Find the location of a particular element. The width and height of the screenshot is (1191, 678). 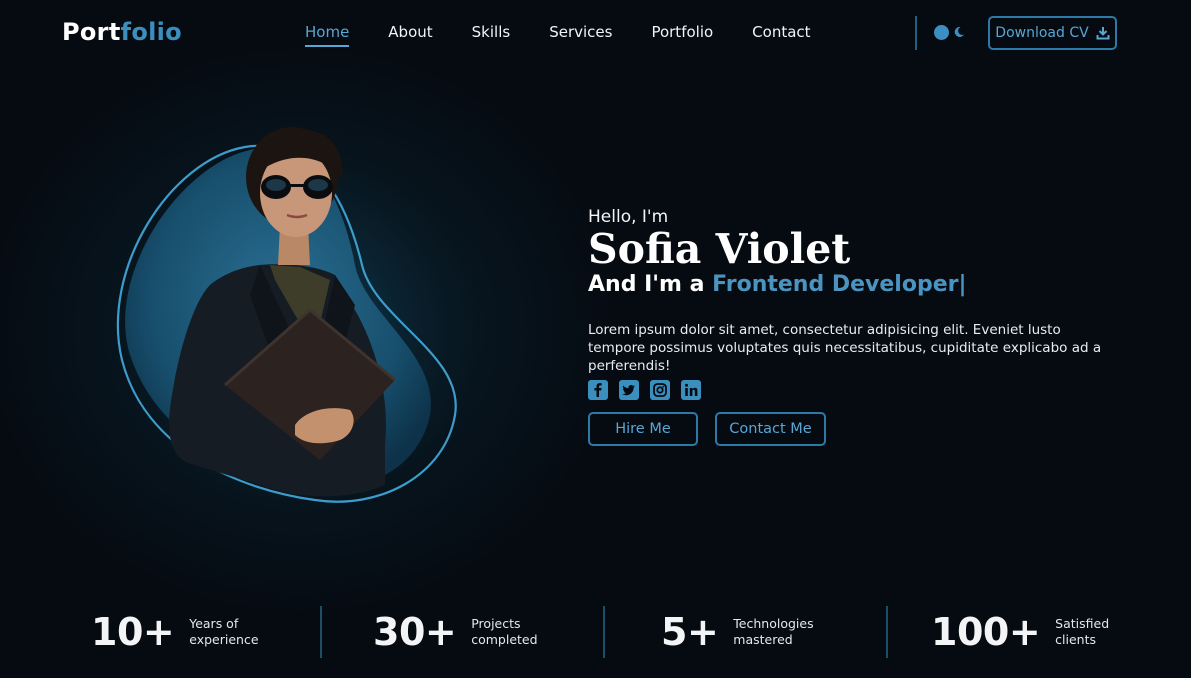

stat-projects: 30+ Projects completed is located at coordinates (472, 632).